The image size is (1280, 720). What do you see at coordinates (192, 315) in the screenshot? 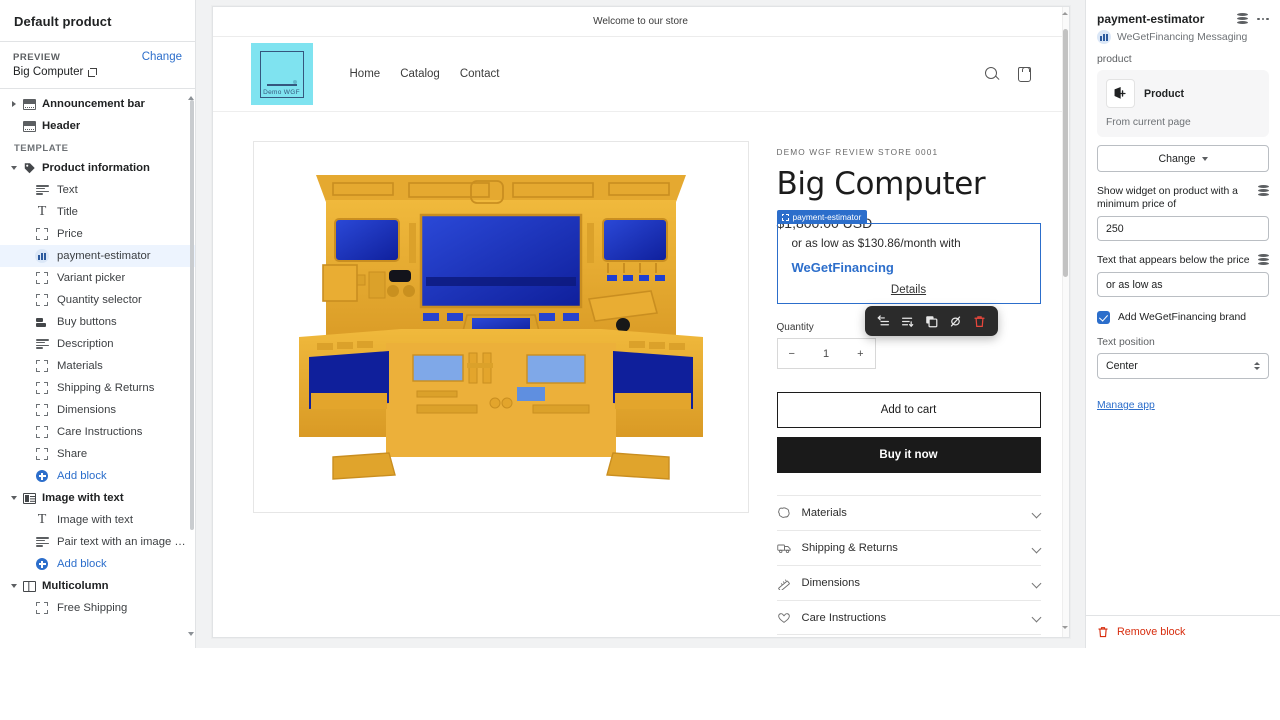
I see `sidebar-scroll-thumb` at bounding box center [192, 315].